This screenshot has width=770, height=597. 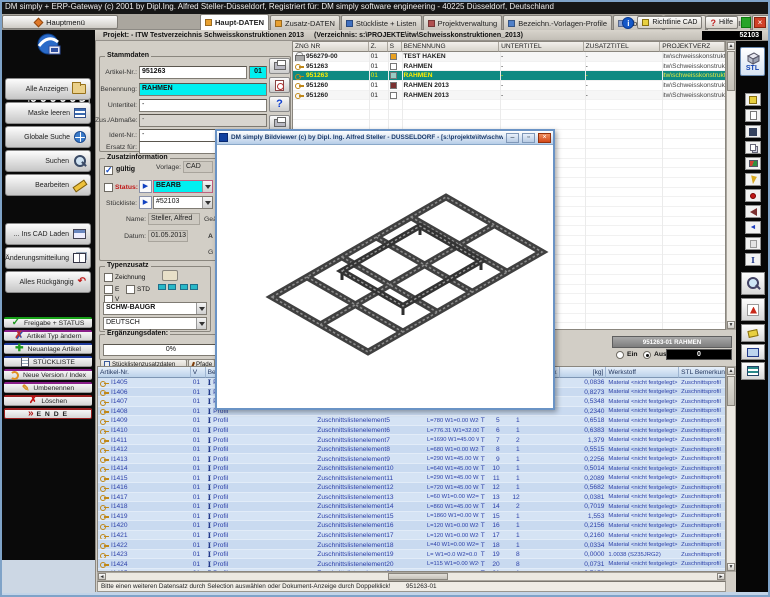 What do you see at coordinates (462, 22) in the screenshot?
I see `tab-projektverwaltung: Projektverwaltung` at bounding box center [462, 22].